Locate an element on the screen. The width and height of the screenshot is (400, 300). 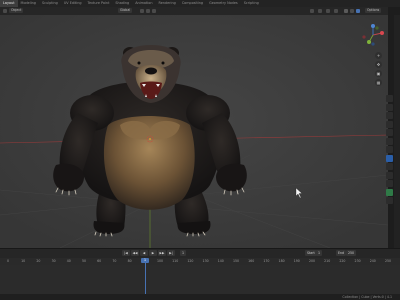
ruler-tick-label: 220 is located at coordinates (342, 261).